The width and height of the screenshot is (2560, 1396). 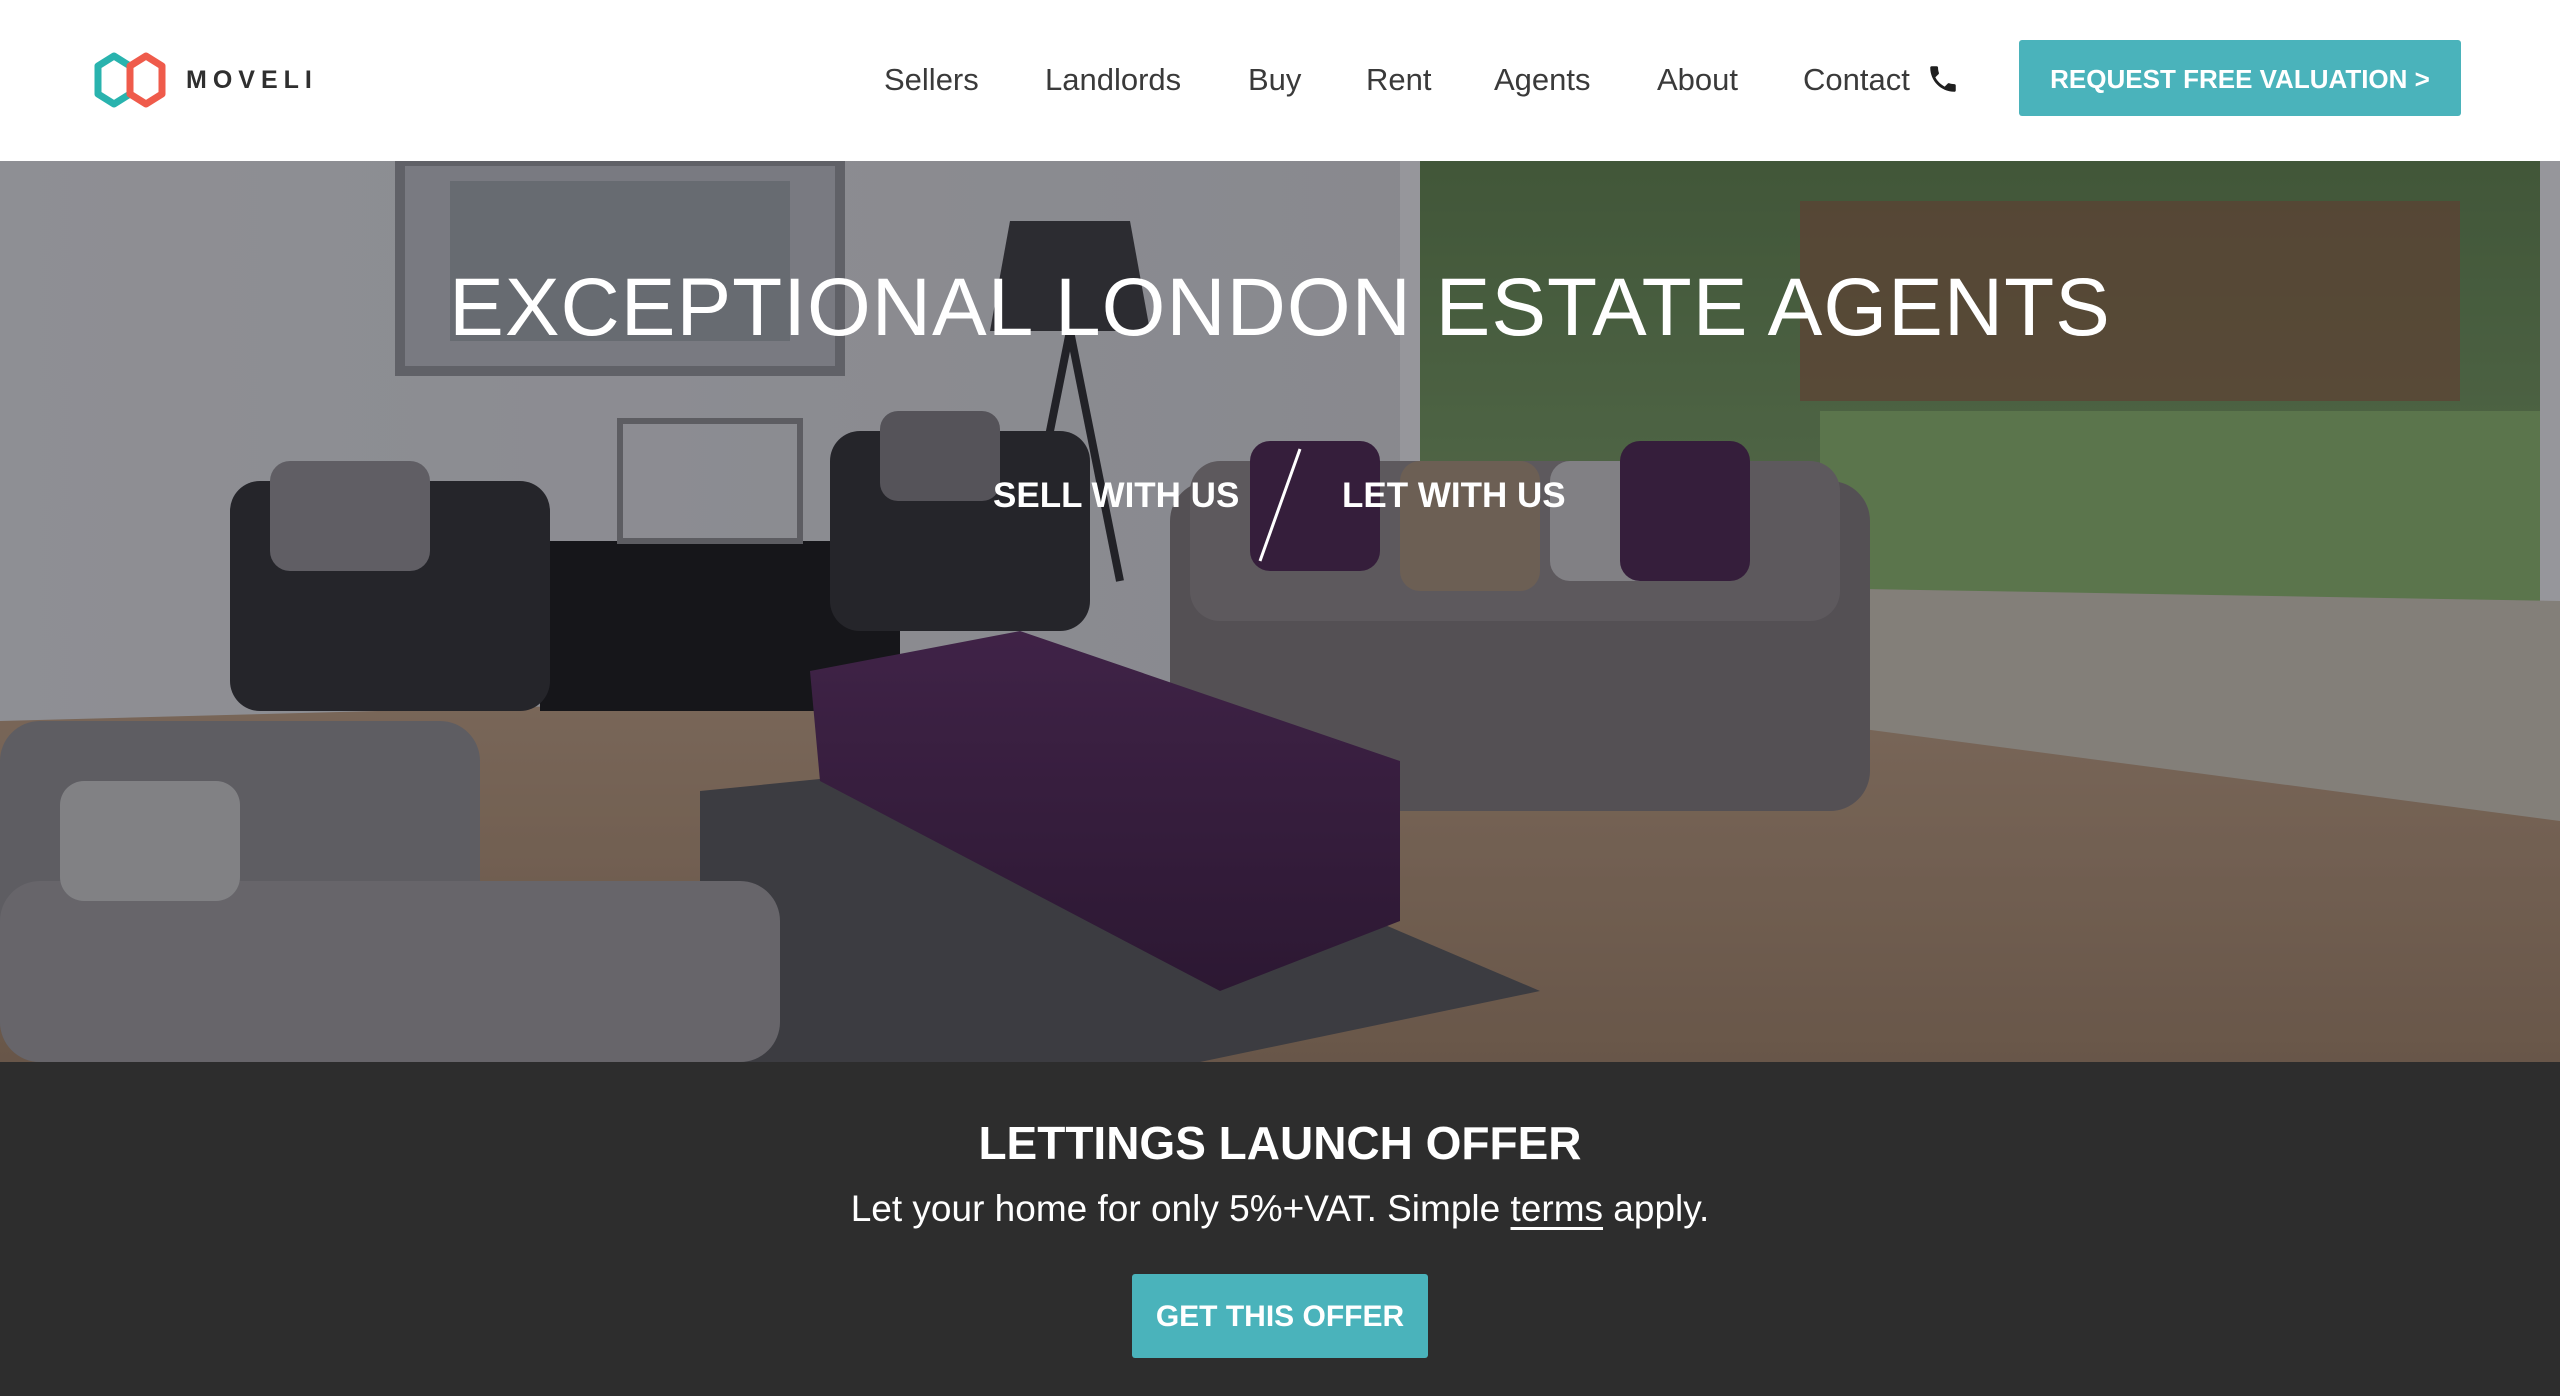 What do you see at coordinates (1542, 80) in the screenshot?
I see `nav-item-agents: Agents` at bounding box center [1542, 80].